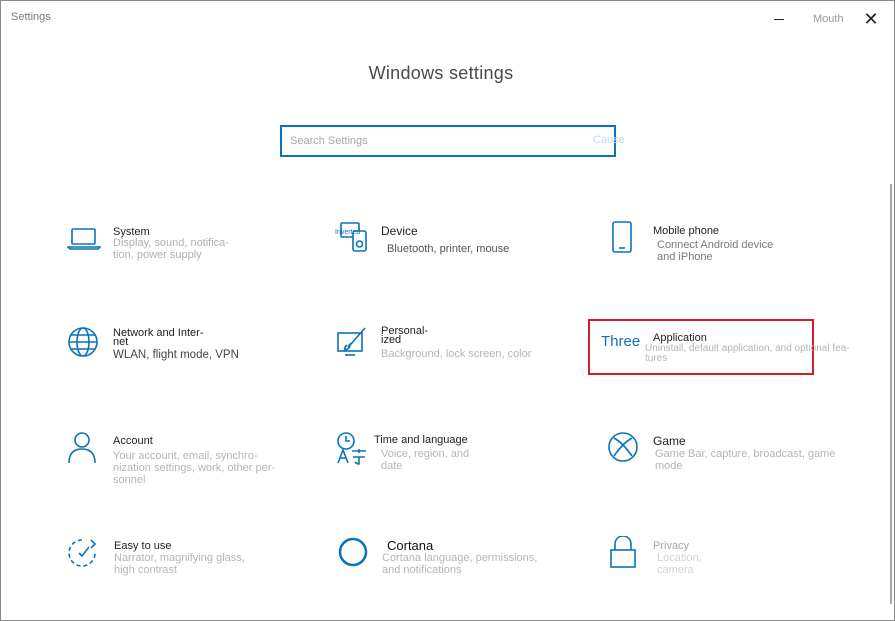  I want to click on search-button-label: Cause, so click(609, 140).